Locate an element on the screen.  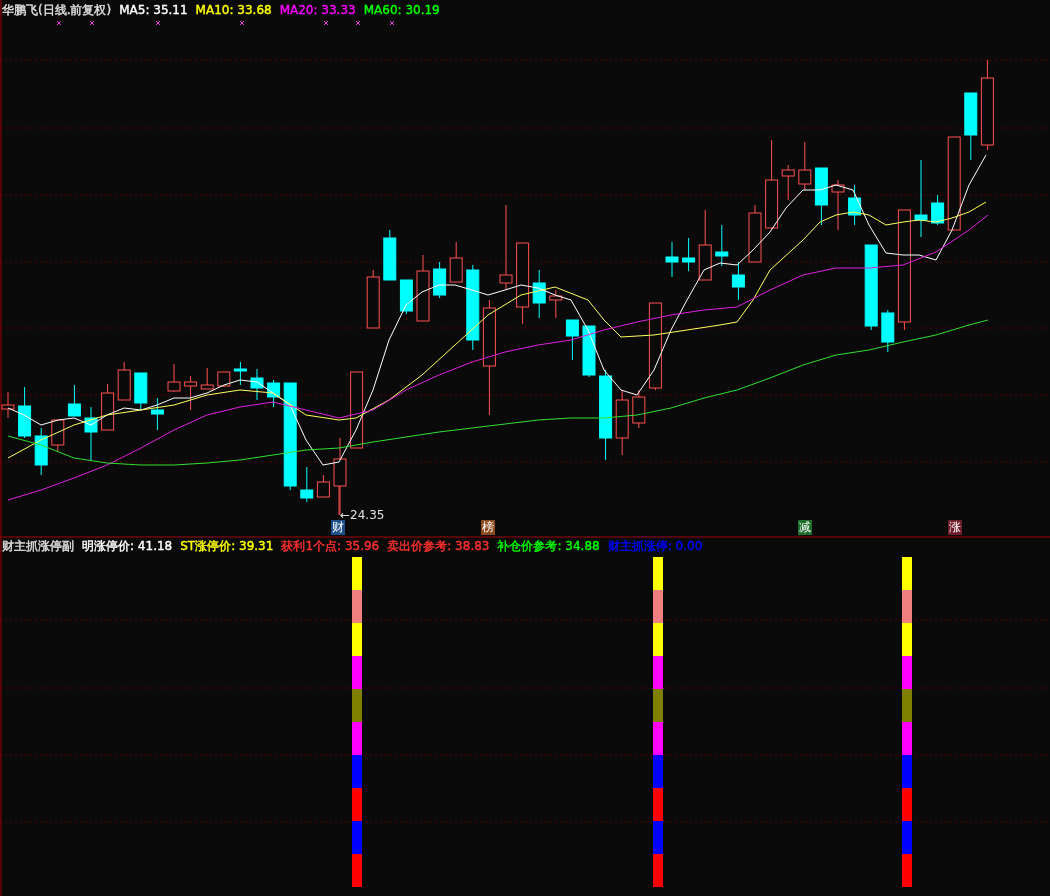
signal-label: 榜 is located at coordinates (488, 527).